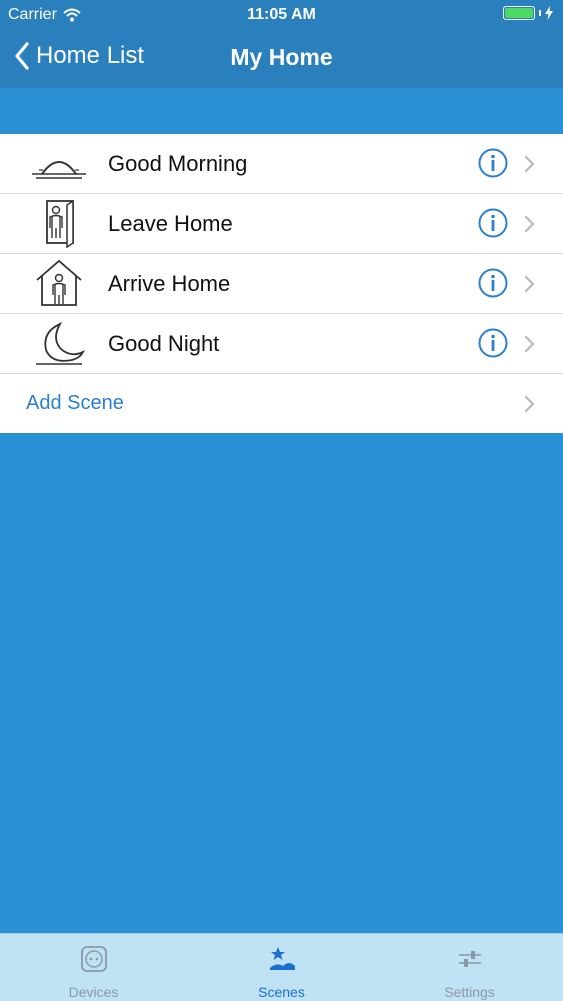  Describe the element at coordinates (469, 967) in the screenshot. I see `tab-settings: Settings` at that location.